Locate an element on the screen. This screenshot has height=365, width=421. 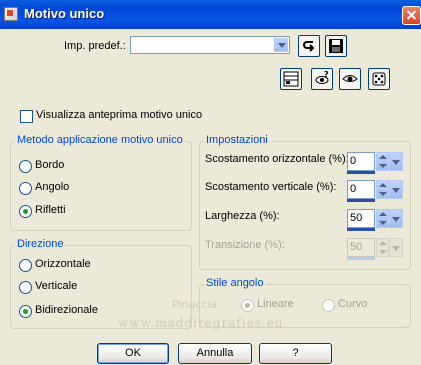
eye-question-icon: ? is located at coordinates (322, 77).